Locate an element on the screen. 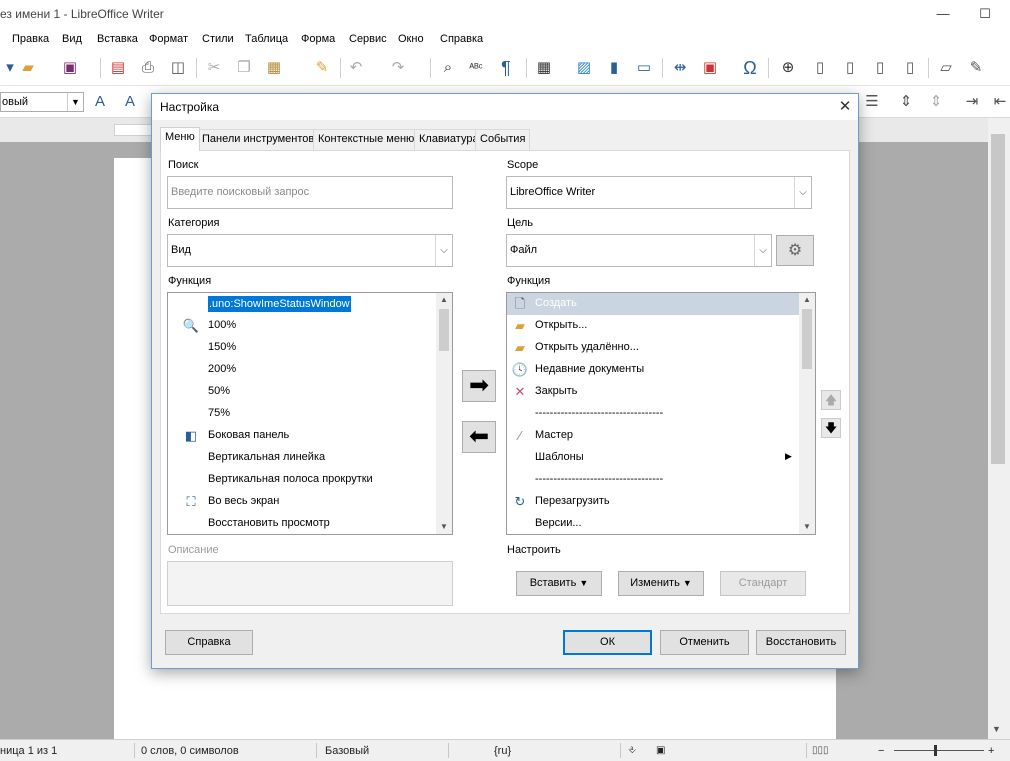  menu-format: Формат is located at coordinates (168, 39).